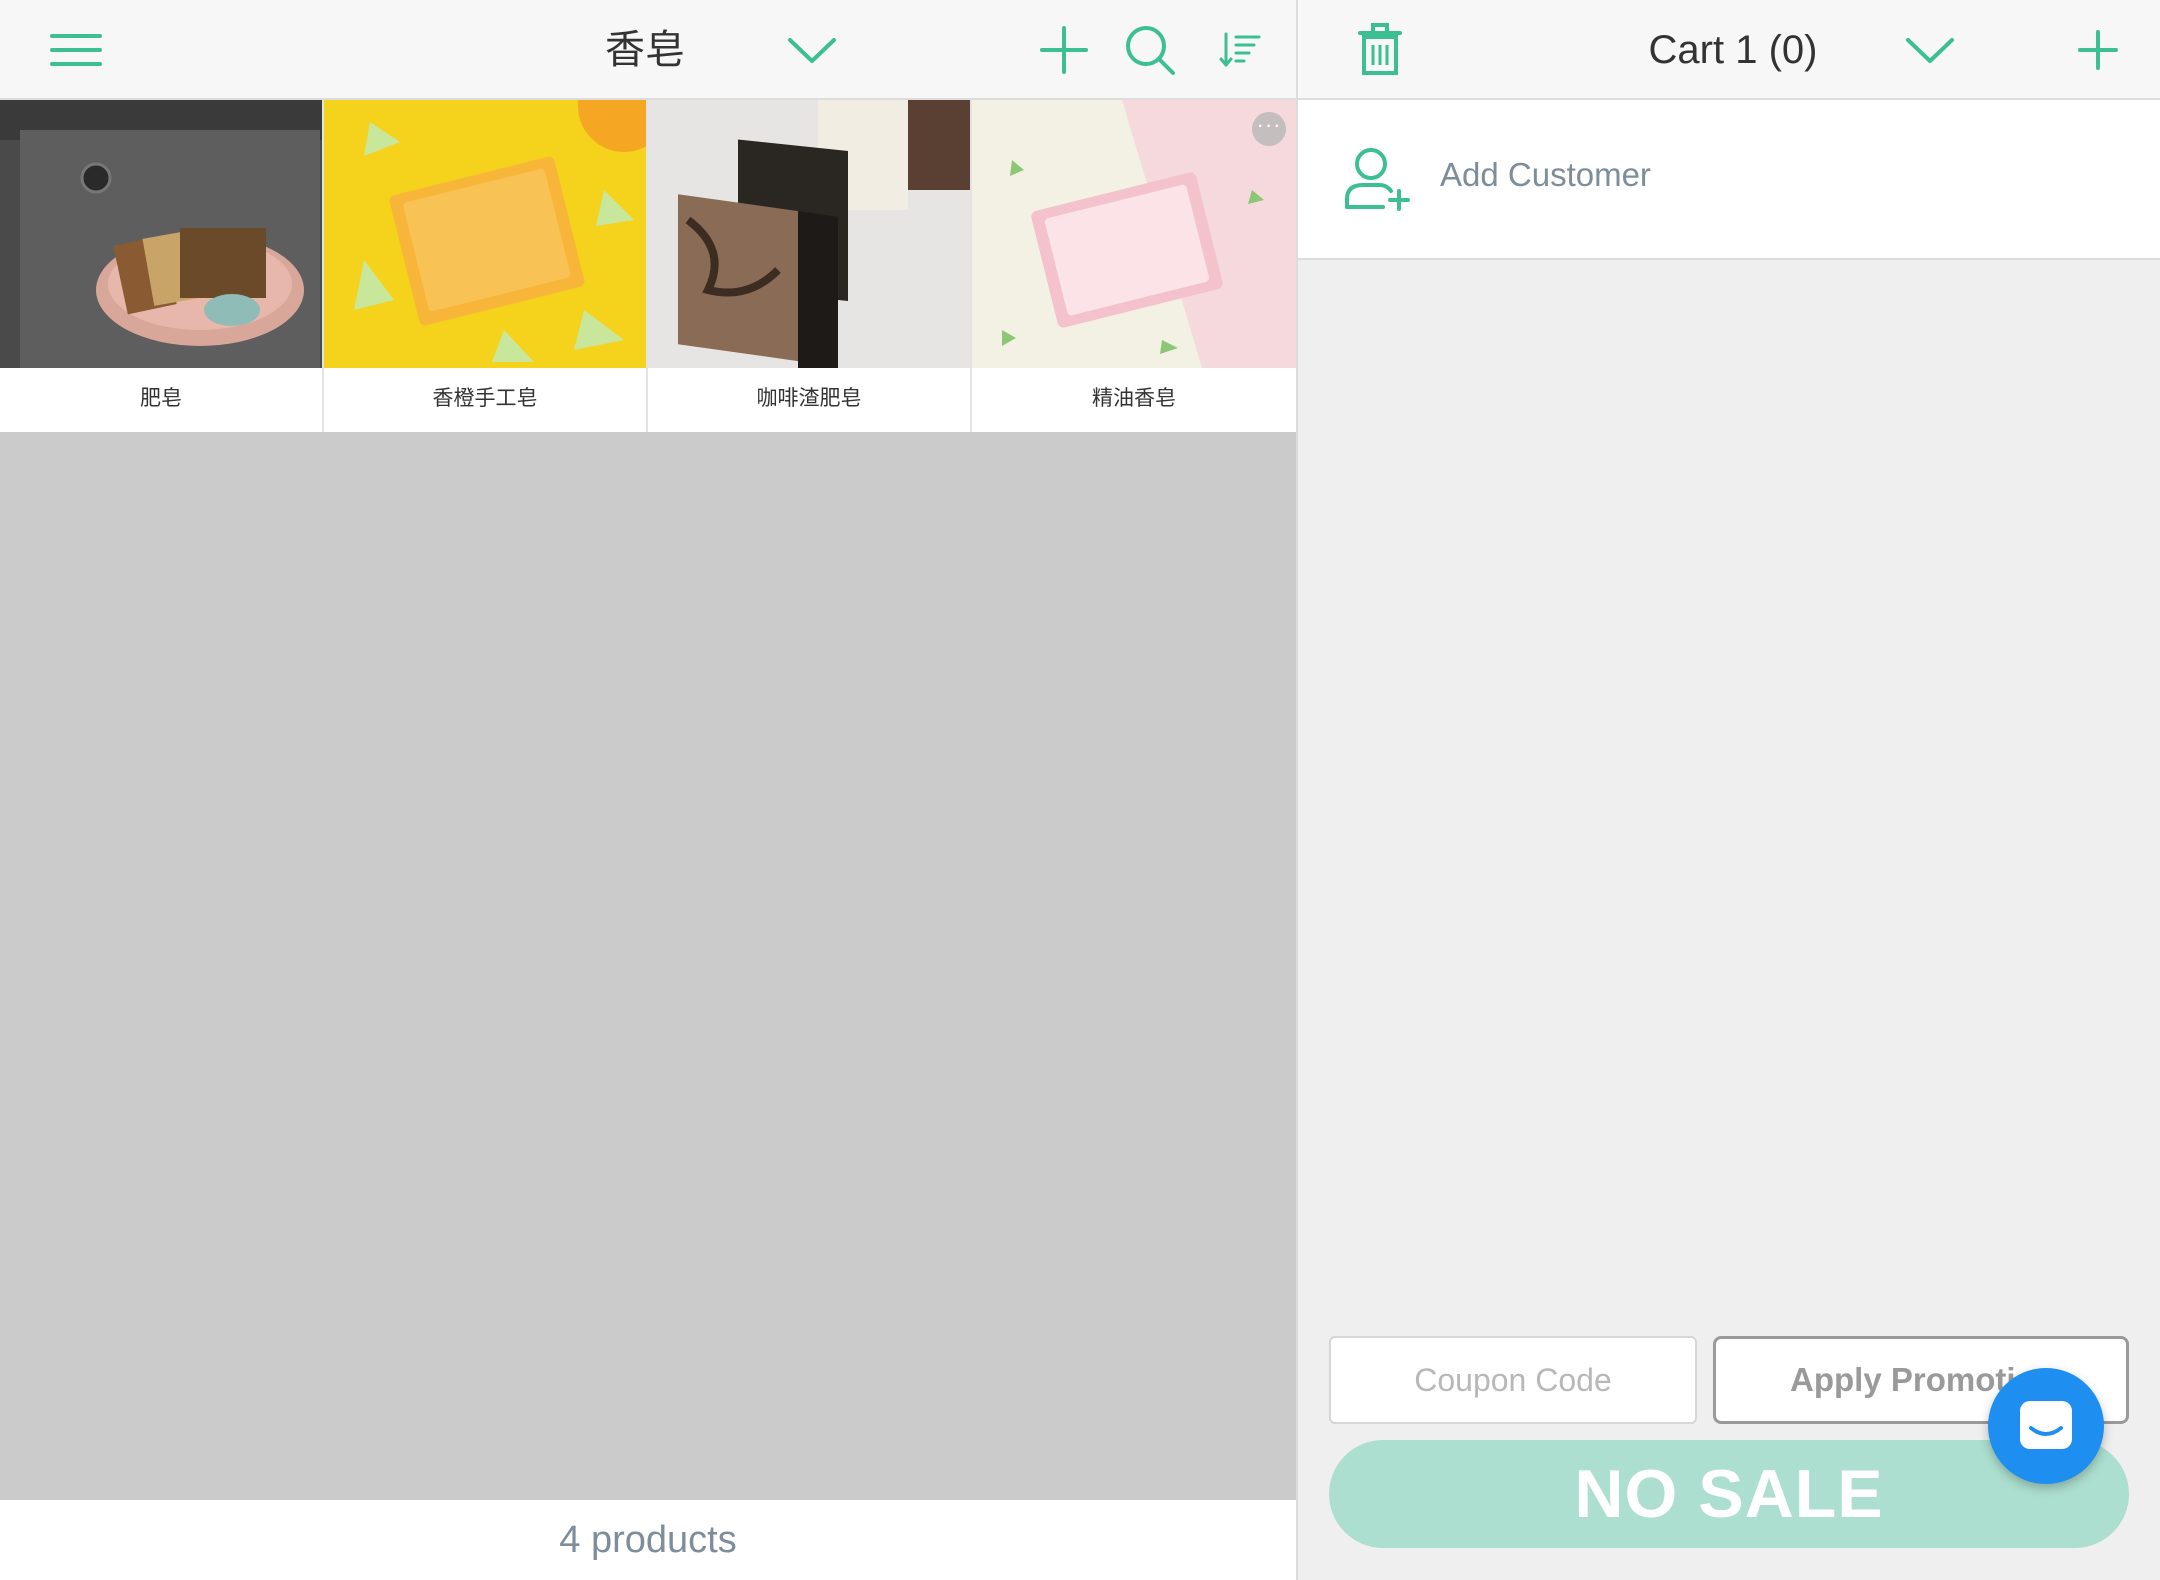 Image resolution: width=2160 pixels, height=1580 pixels. What do you see at coordinates (1545, 174) in the screenshot?
I see `add-customer-label: Add Customer` at bounding box center [1545, 174].